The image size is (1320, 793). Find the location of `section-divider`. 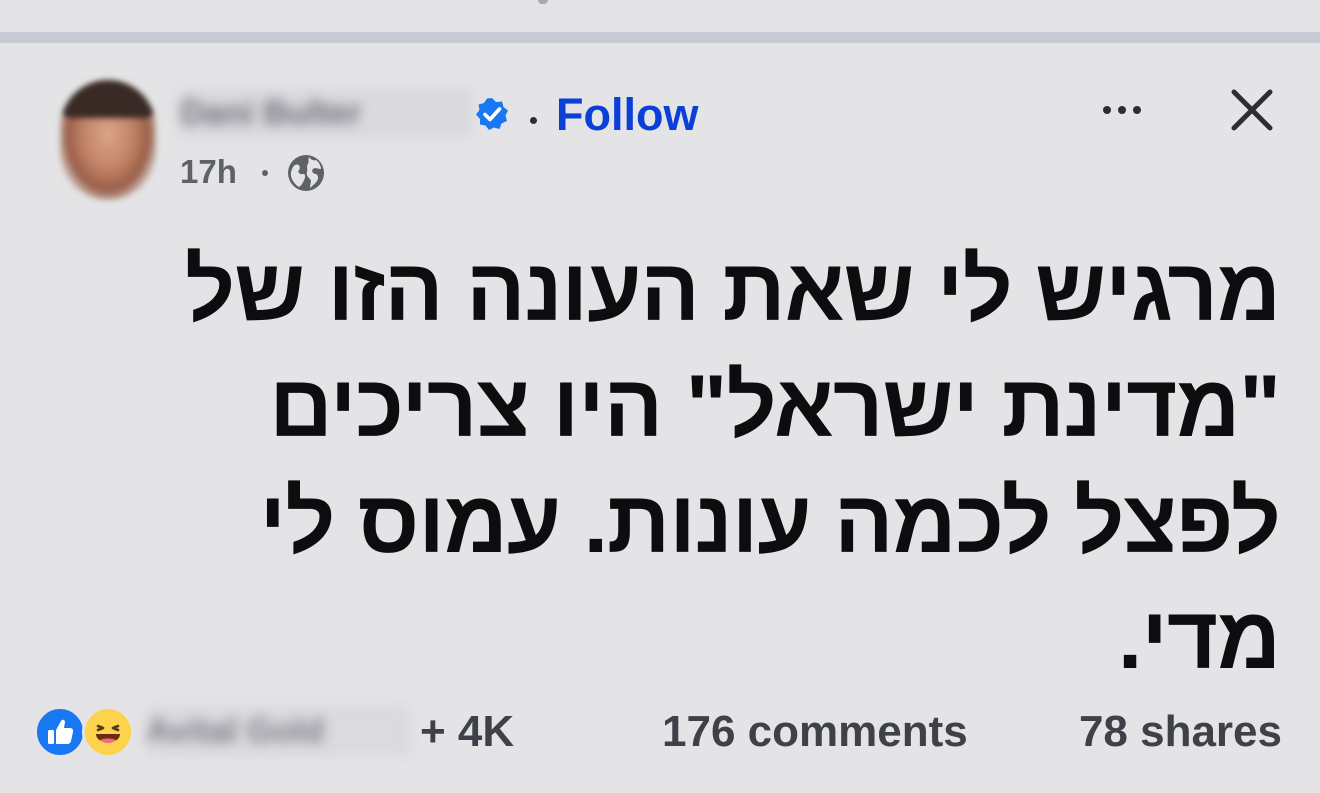

section-divider is located at coordinates (660, 37).